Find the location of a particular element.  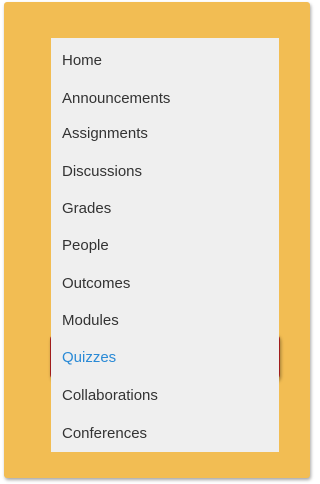

nav-item-quizzes: Quizzes is located at coordinates (165, 358).